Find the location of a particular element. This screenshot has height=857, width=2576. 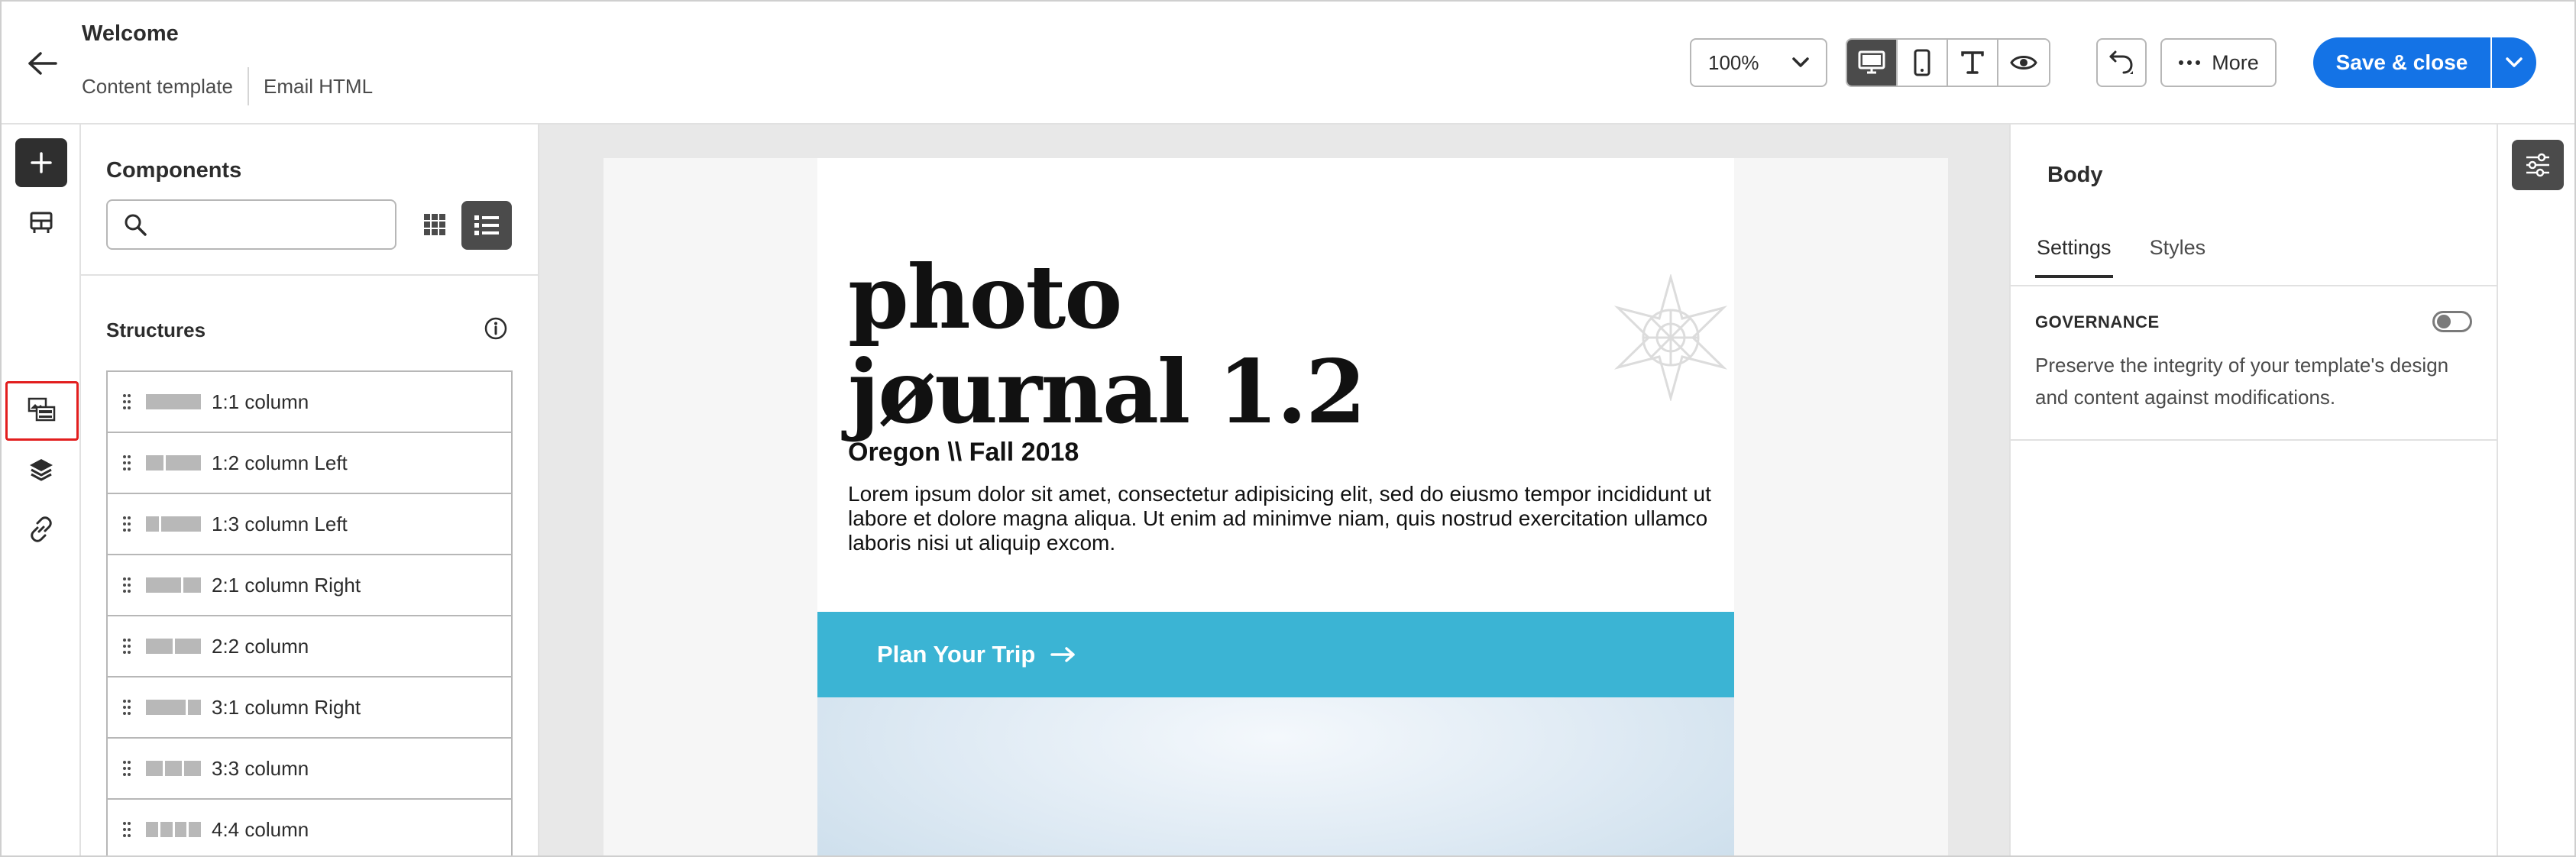

link-button is located at coordinates (41, 529).